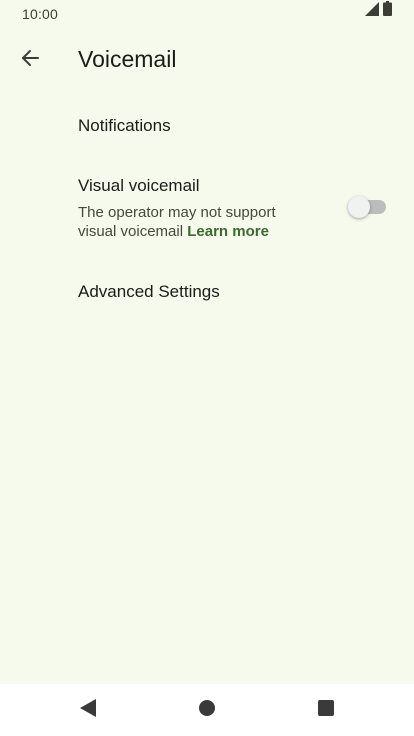  I want to click on nav-recents-icon, so click(326, 710).